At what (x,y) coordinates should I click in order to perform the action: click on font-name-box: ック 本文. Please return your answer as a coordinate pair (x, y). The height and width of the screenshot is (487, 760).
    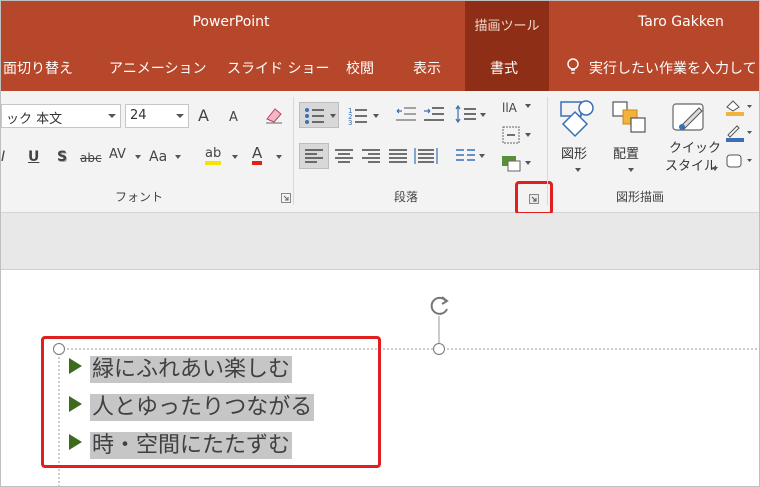
    Looking at the image, I should click on (61, 116).